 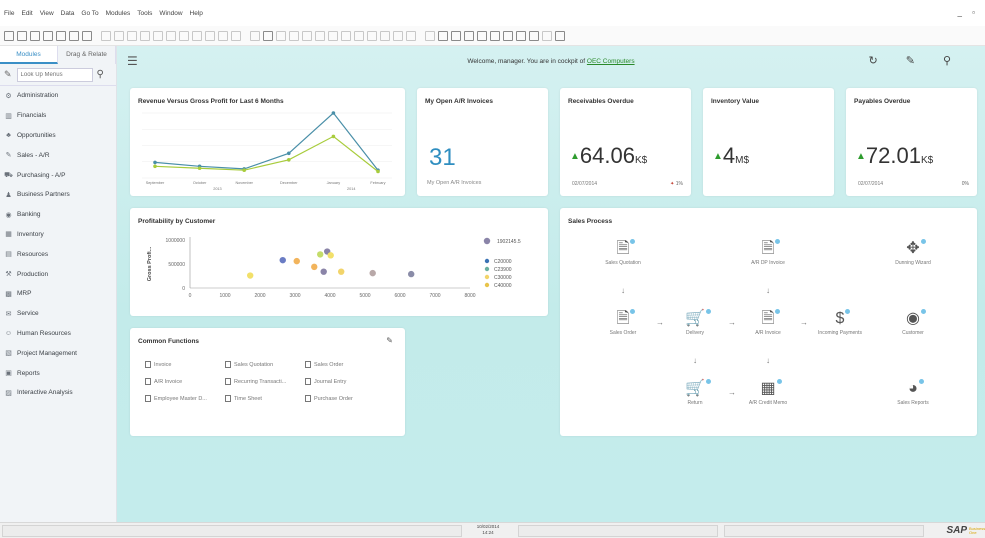 I want to click on common-function-link: Purchase Order, so click(x=329, y=398).